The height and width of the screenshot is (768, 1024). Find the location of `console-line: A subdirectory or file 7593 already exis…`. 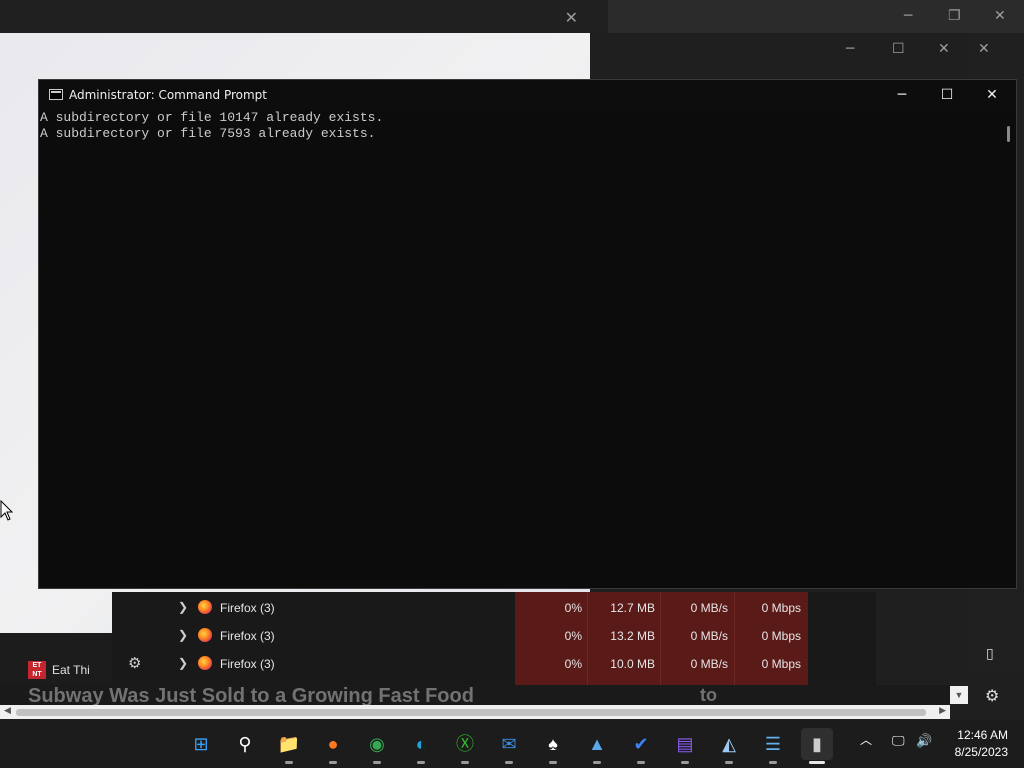

console-line: A subdirectory or file 7593 already exis… is located at coordinates (208, 133).